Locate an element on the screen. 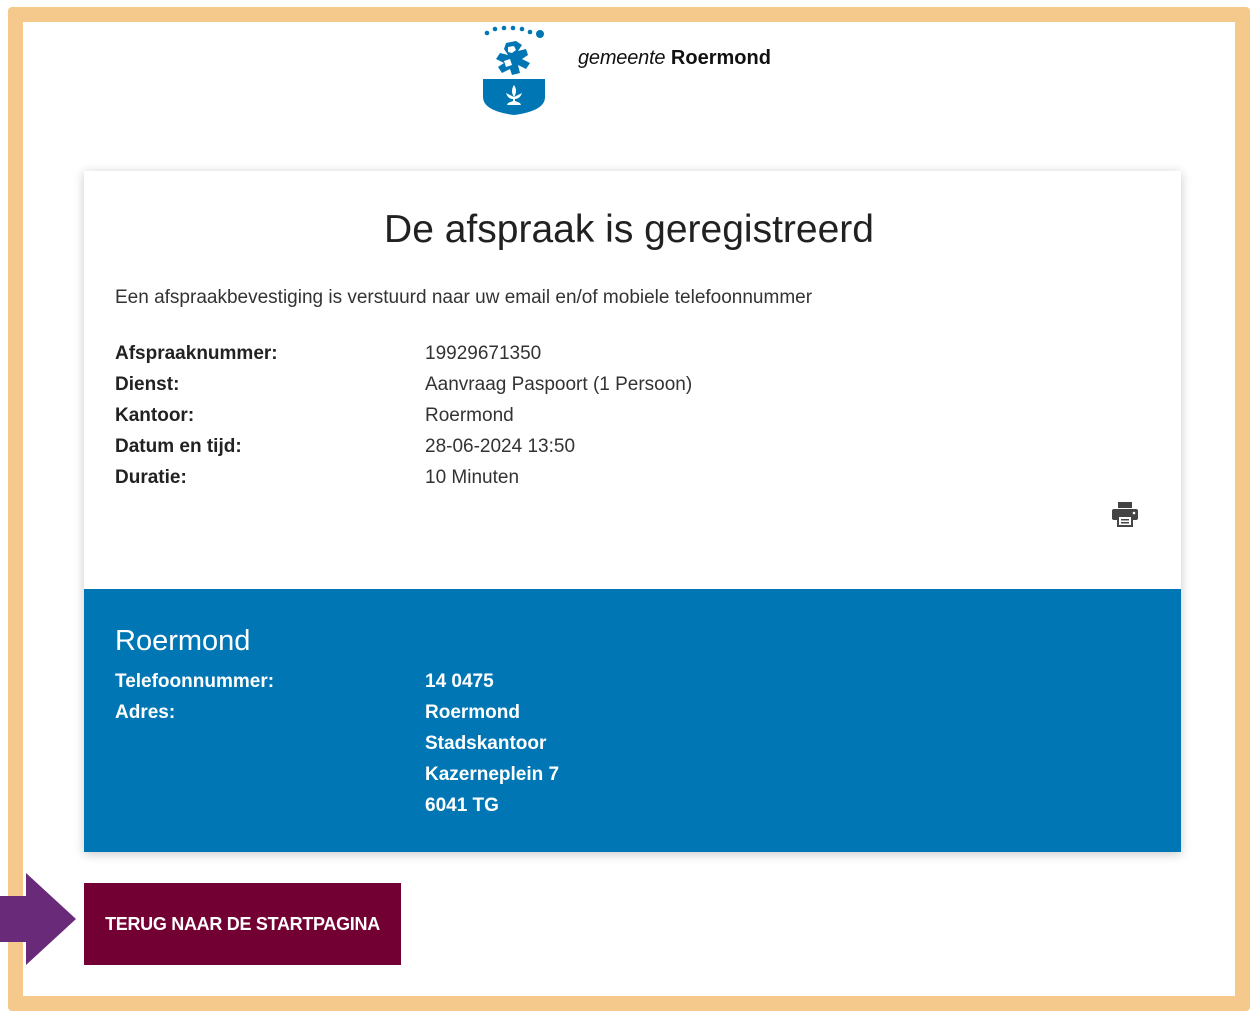 This screenshot has width=1258, height=1017. printer-icon is located at coordinates (1125, 514).